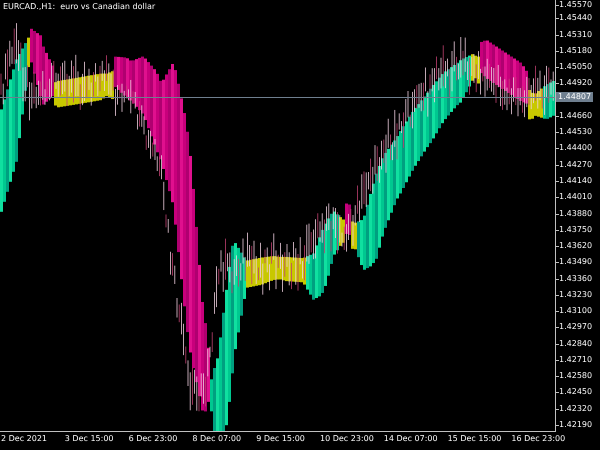 This screenshot has height=450, width=600. Describe the element at coordinates (575, 279) in the screenshot. I see `price-label: 1.43360` at that location.